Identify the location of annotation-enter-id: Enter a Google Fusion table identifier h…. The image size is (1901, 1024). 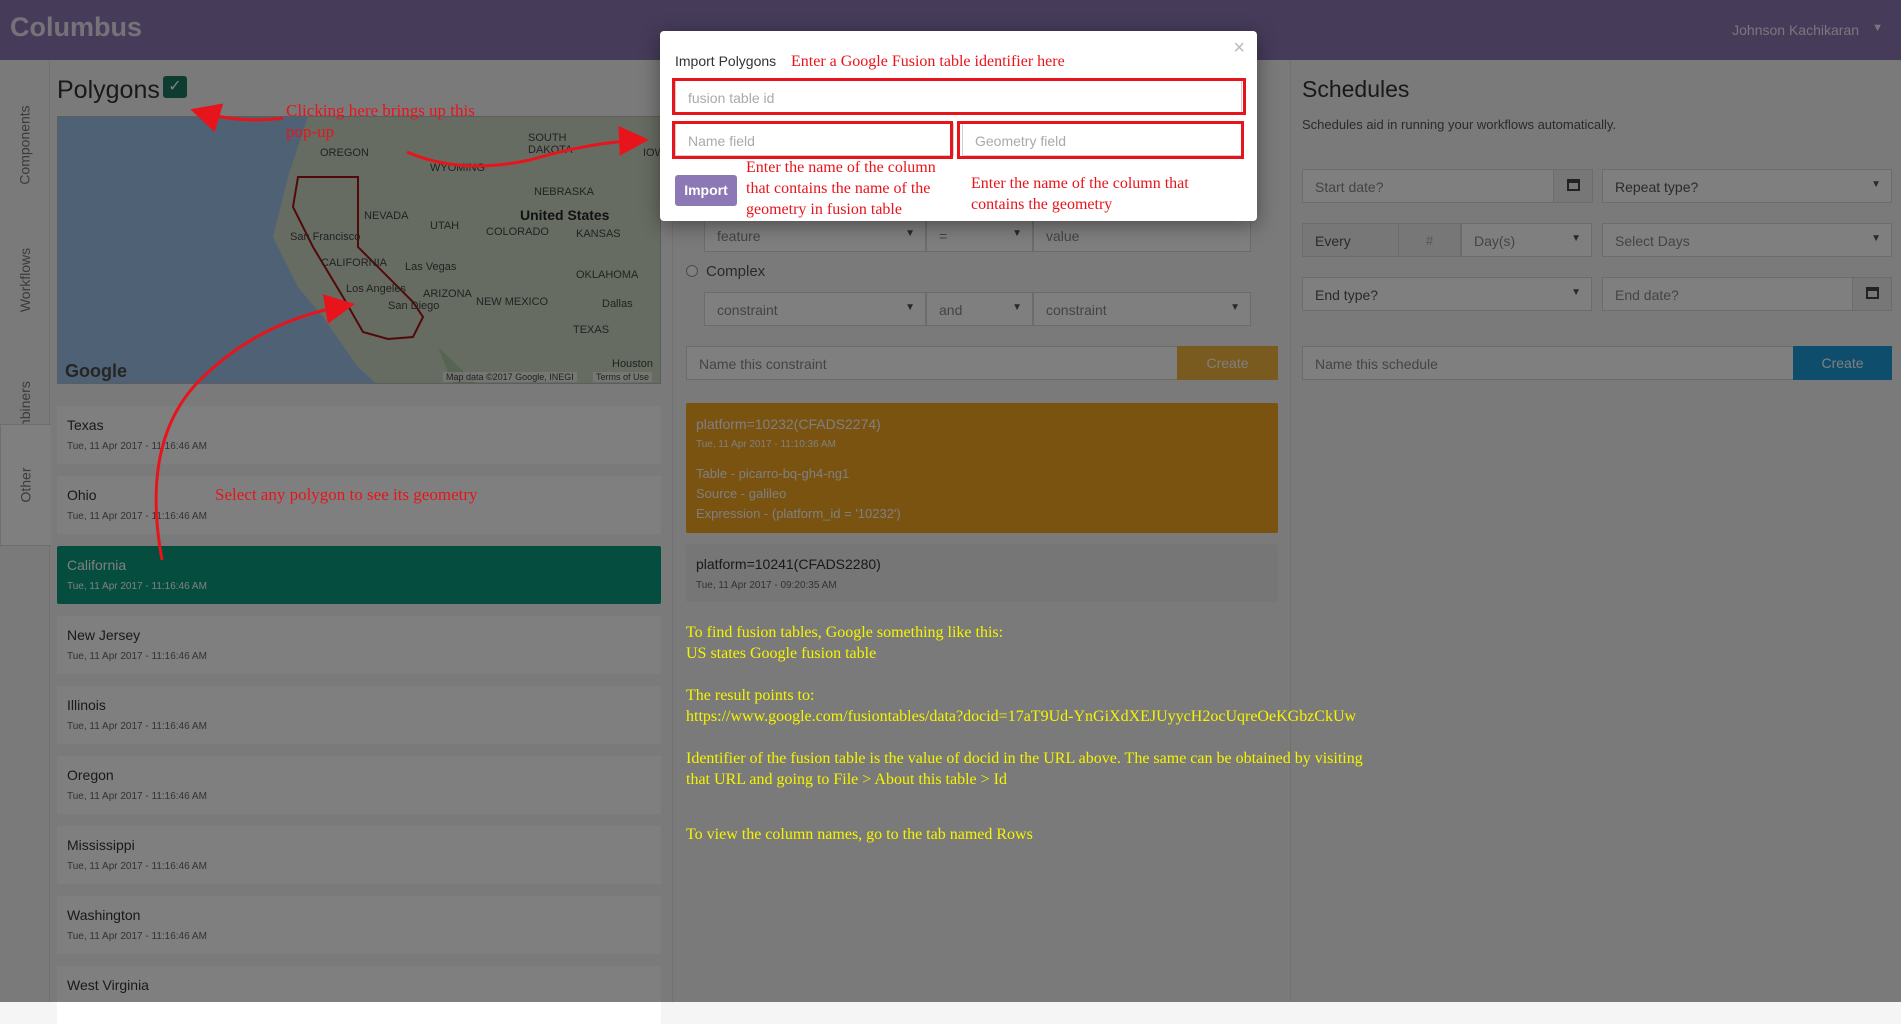
(928, 61).